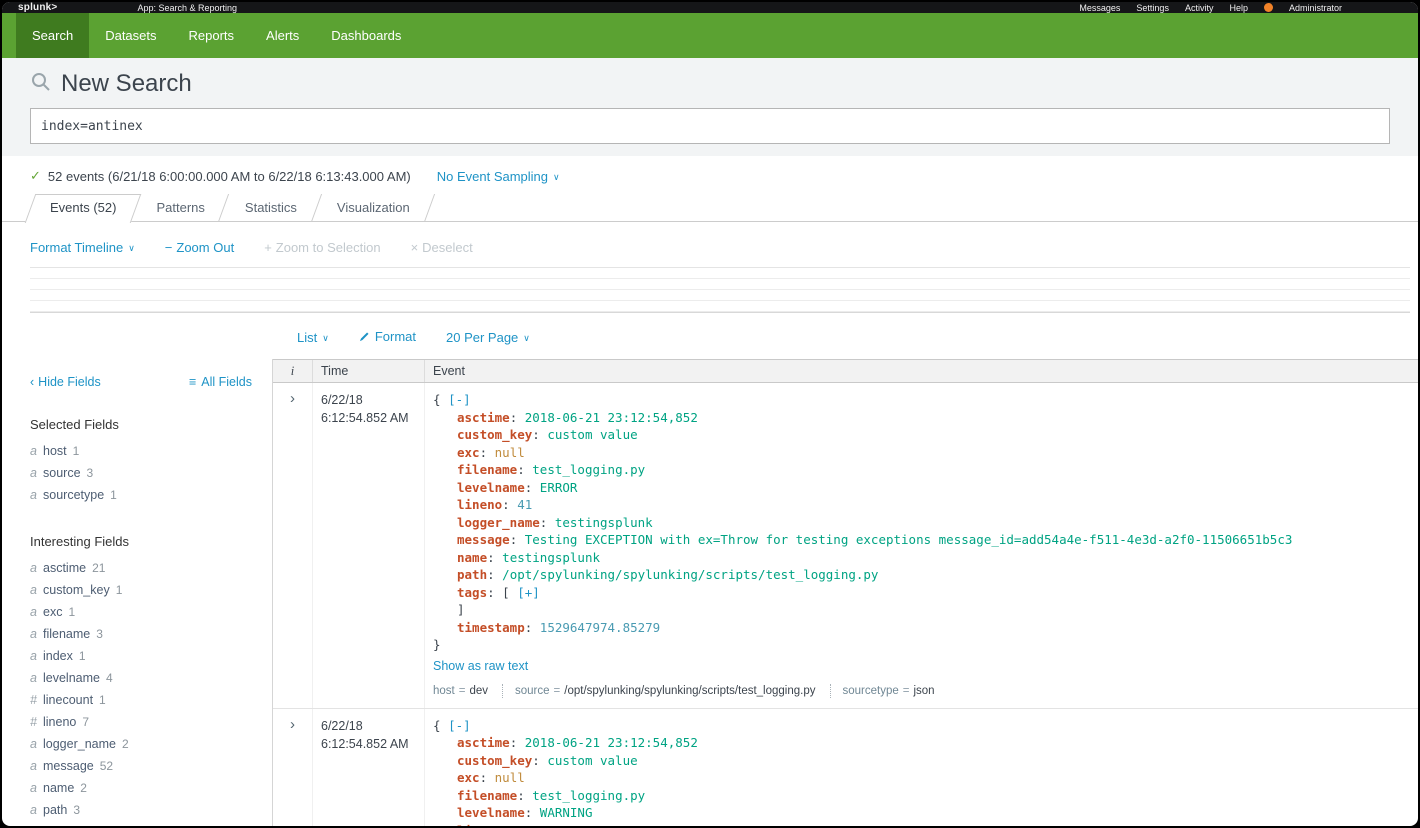 The image size is (1420, 828). Describe the element at coordinates (498, 176) in the screenshot. I see `event-sampling-menu: No Event Sampling ∨` at that location.